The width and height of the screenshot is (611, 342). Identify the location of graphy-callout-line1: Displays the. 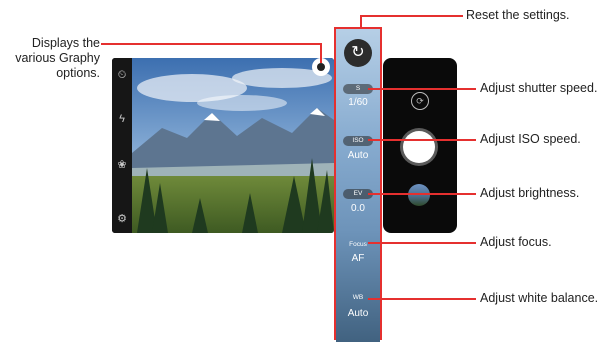
(65, 43).